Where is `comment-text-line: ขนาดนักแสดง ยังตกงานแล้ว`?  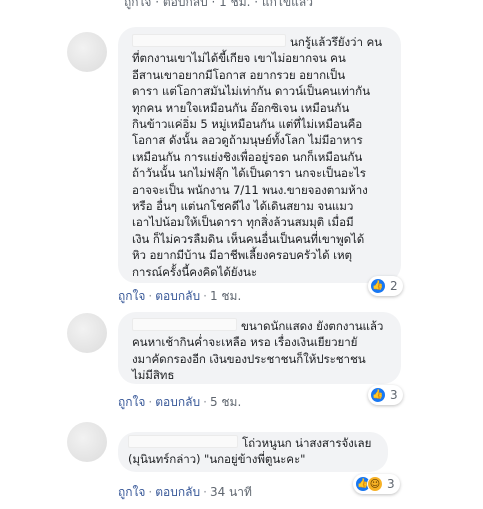
comment-text-line: ขนาดนักแสดง ยังตกงานแล้ว is located at coordinates (312, 326).